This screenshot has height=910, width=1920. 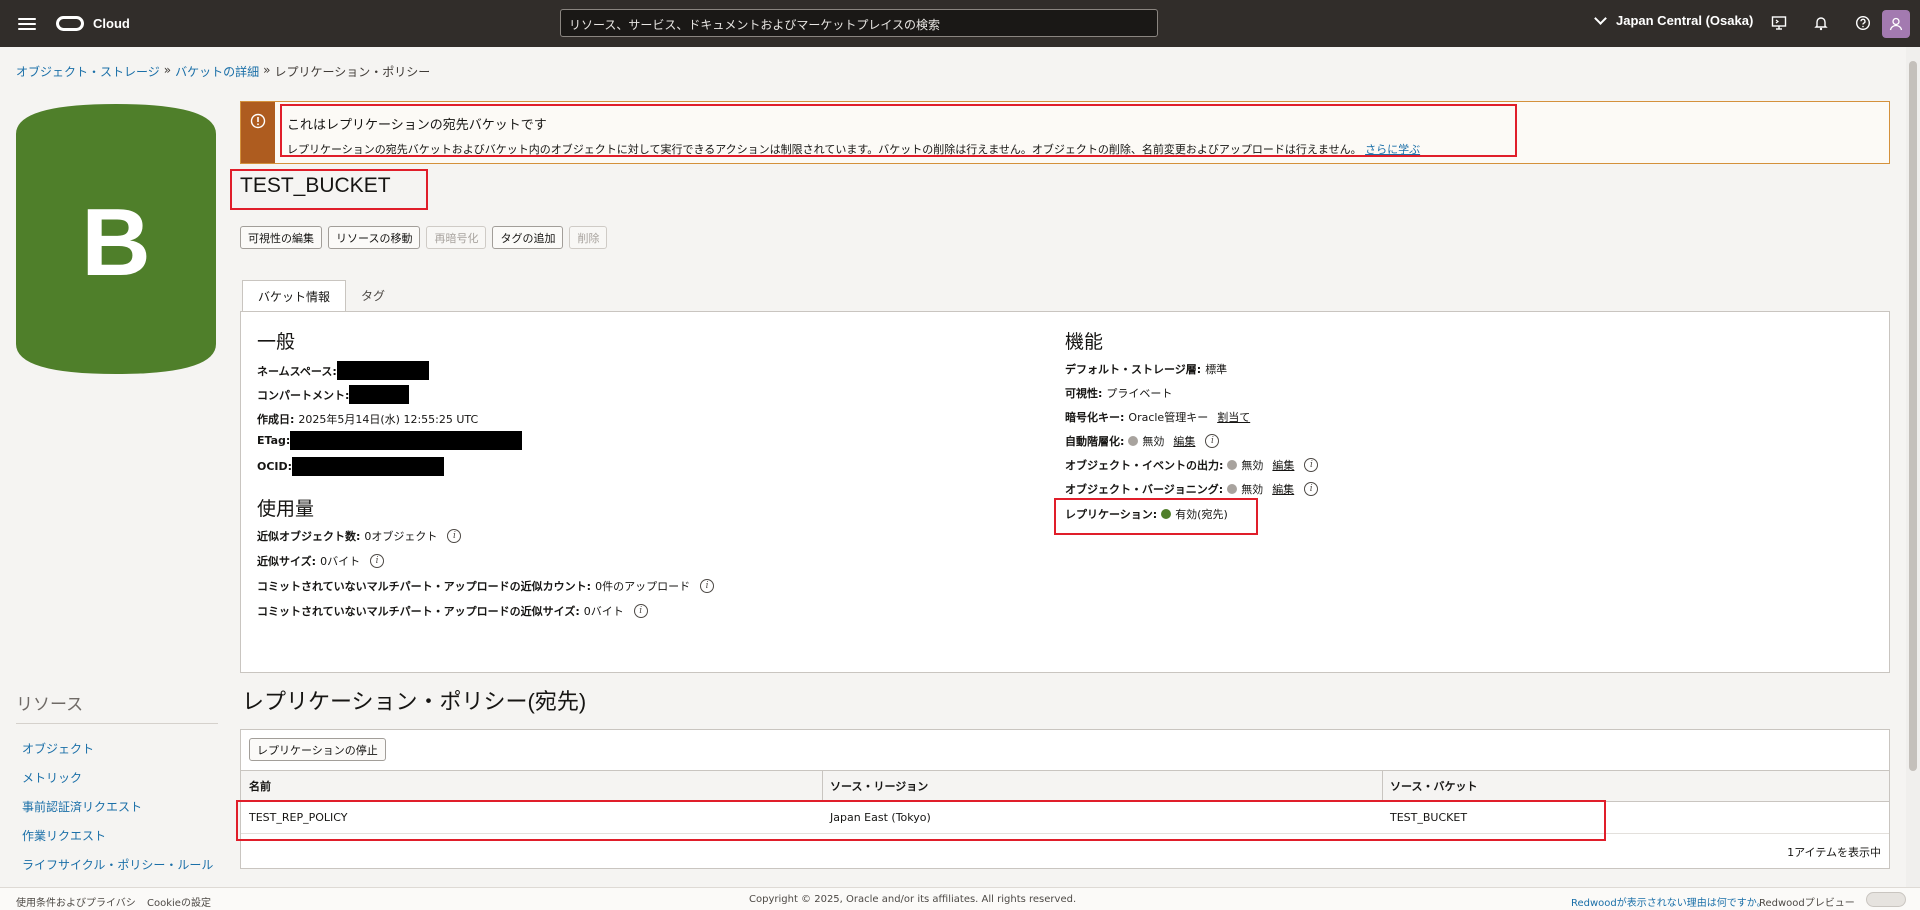 I want to click on replication-label: レプリケーション:, so click(x=1111, y=514).